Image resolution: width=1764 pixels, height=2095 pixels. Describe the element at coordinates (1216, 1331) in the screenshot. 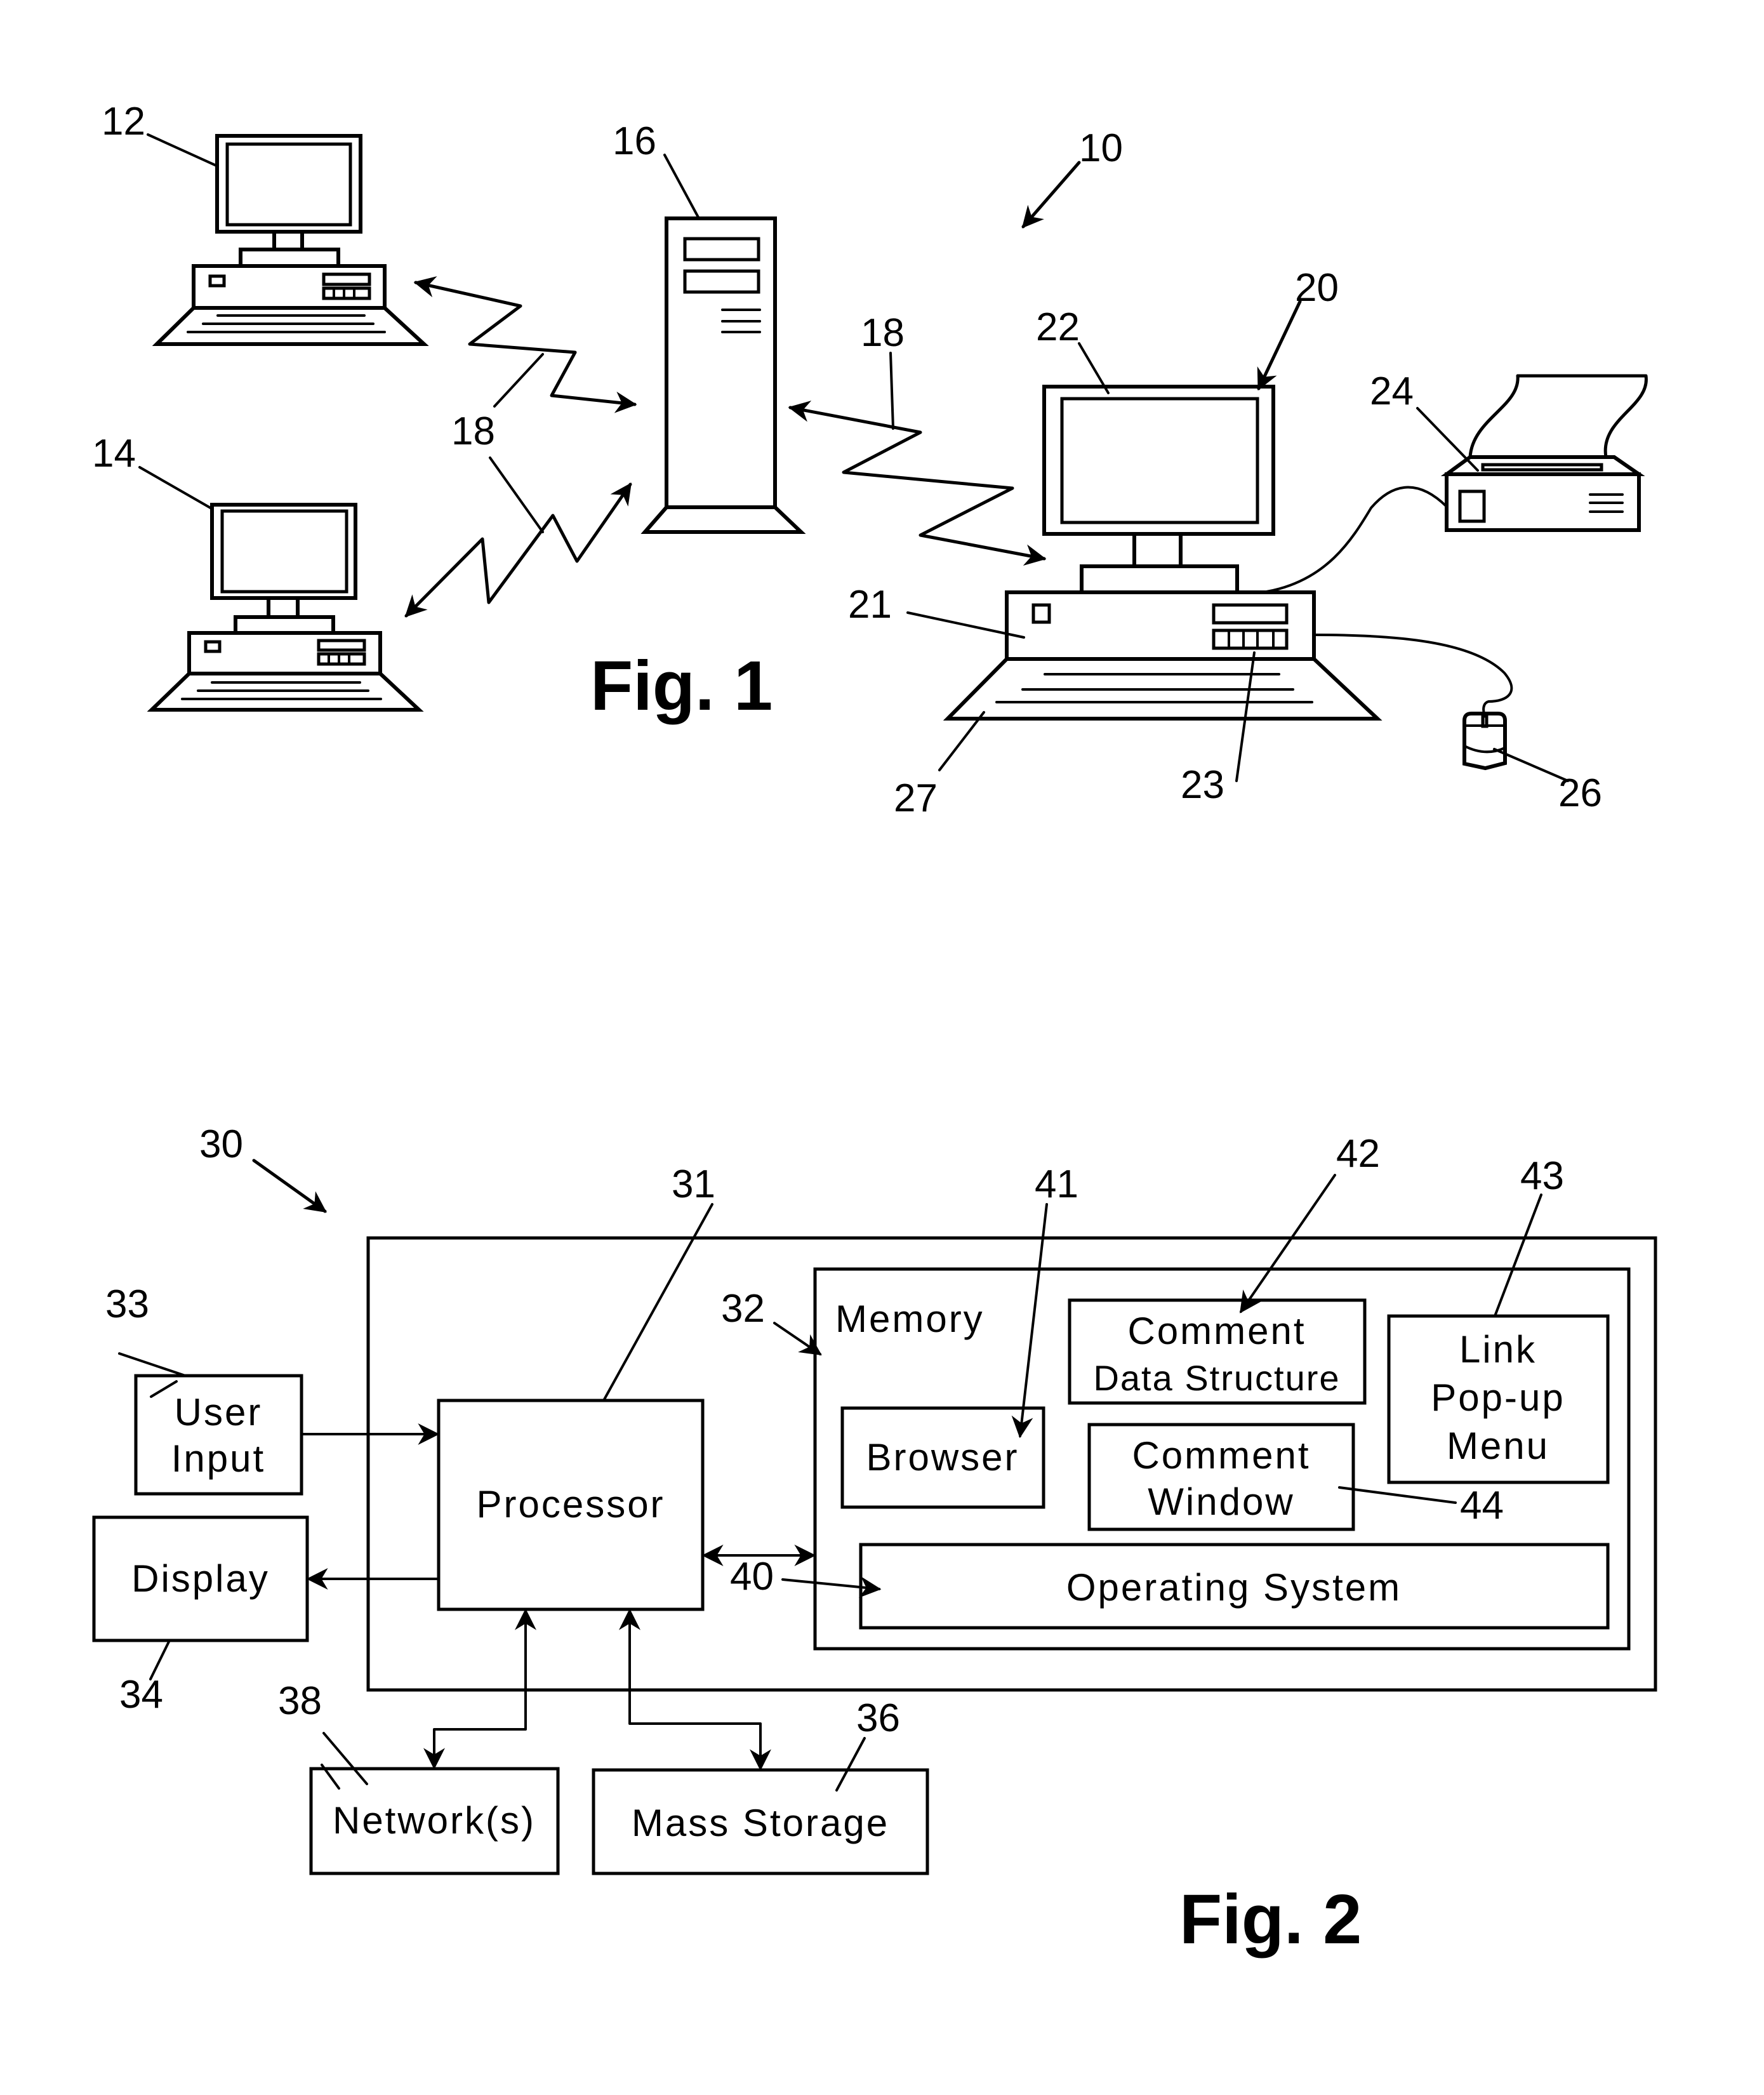

I see `comment-data-structure-line1: Comment` at that location.